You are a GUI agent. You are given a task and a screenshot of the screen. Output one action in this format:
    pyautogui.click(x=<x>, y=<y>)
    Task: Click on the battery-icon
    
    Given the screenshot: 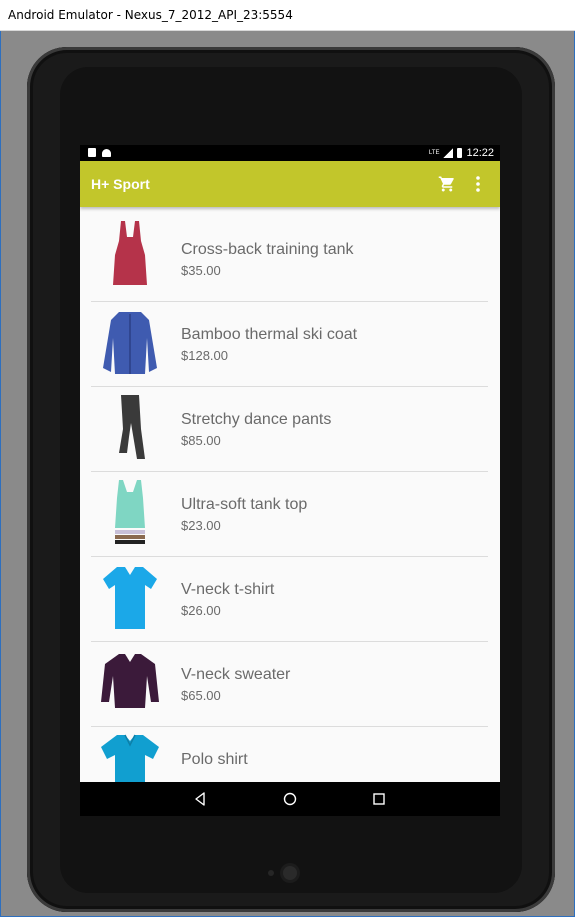 What is the action you would take?
    pyautogui.click(x=460, y=153)
    